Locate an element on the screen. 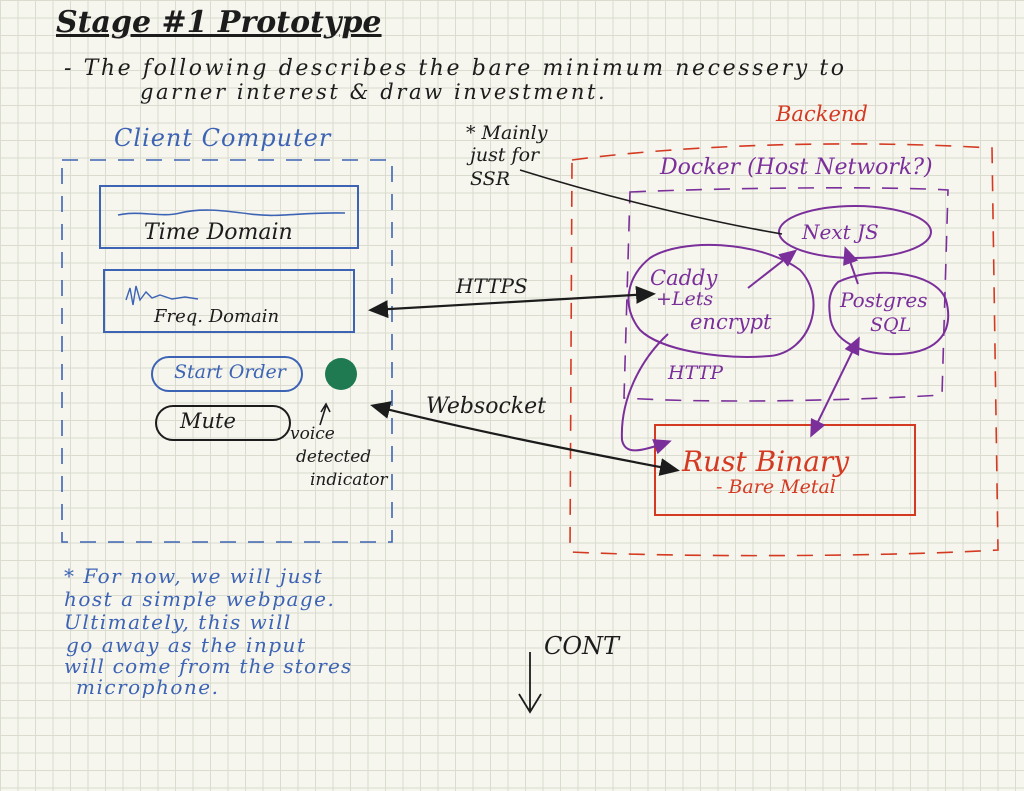  docker-label: Docker (Host Network?) is located at coordinates (796, 167).